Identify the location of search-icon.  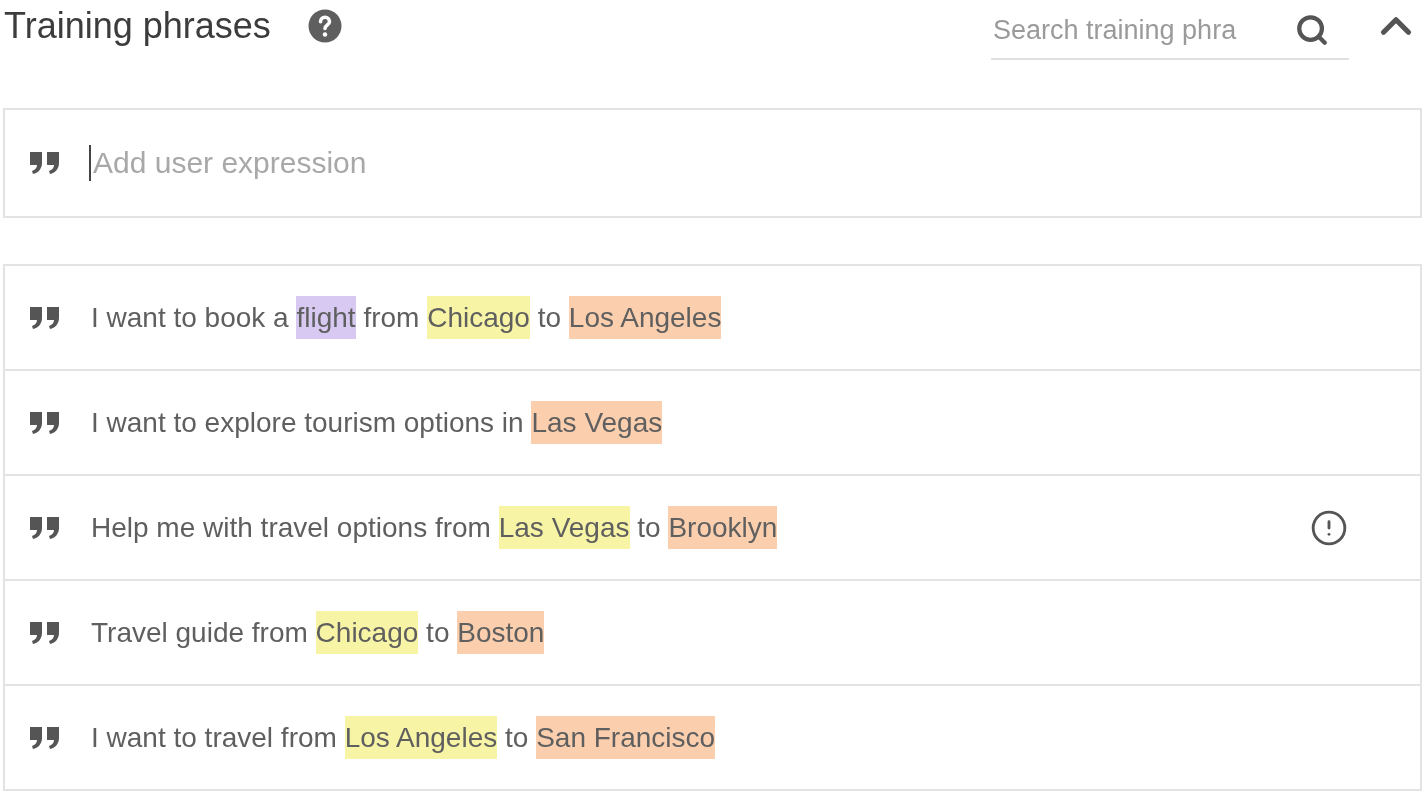
(1312, 30).